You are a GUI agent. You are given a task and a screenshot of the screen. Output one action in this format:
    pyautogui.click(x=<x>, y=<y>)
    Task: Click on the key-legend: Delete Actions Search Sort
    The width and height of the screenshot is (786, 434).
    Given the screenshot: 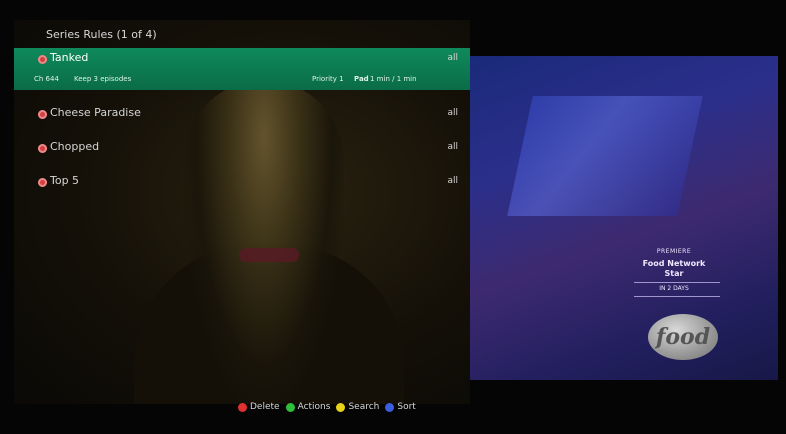 What is the action you would take?
    pyautogui.click(x=328, y=407)
    